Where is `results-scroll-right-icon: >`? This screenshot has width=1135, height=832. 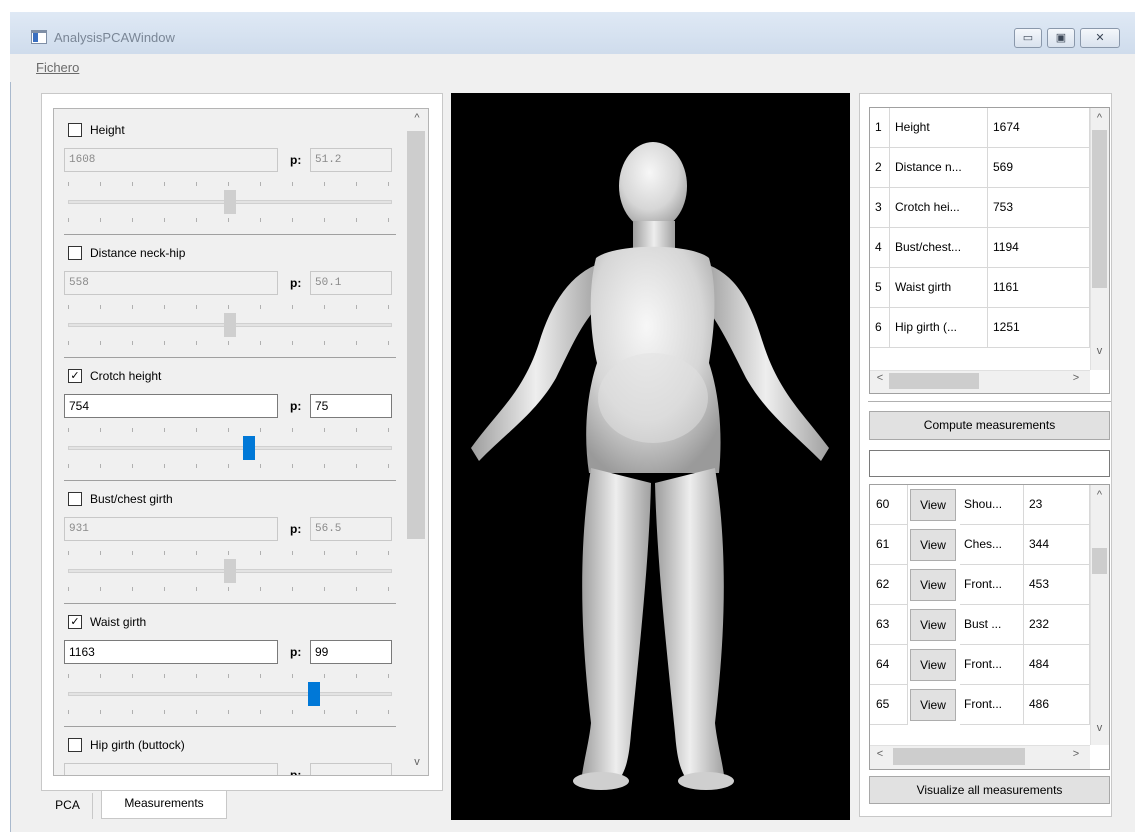 results-scroll-right-icon: > is located at coordinates (1076, 381).